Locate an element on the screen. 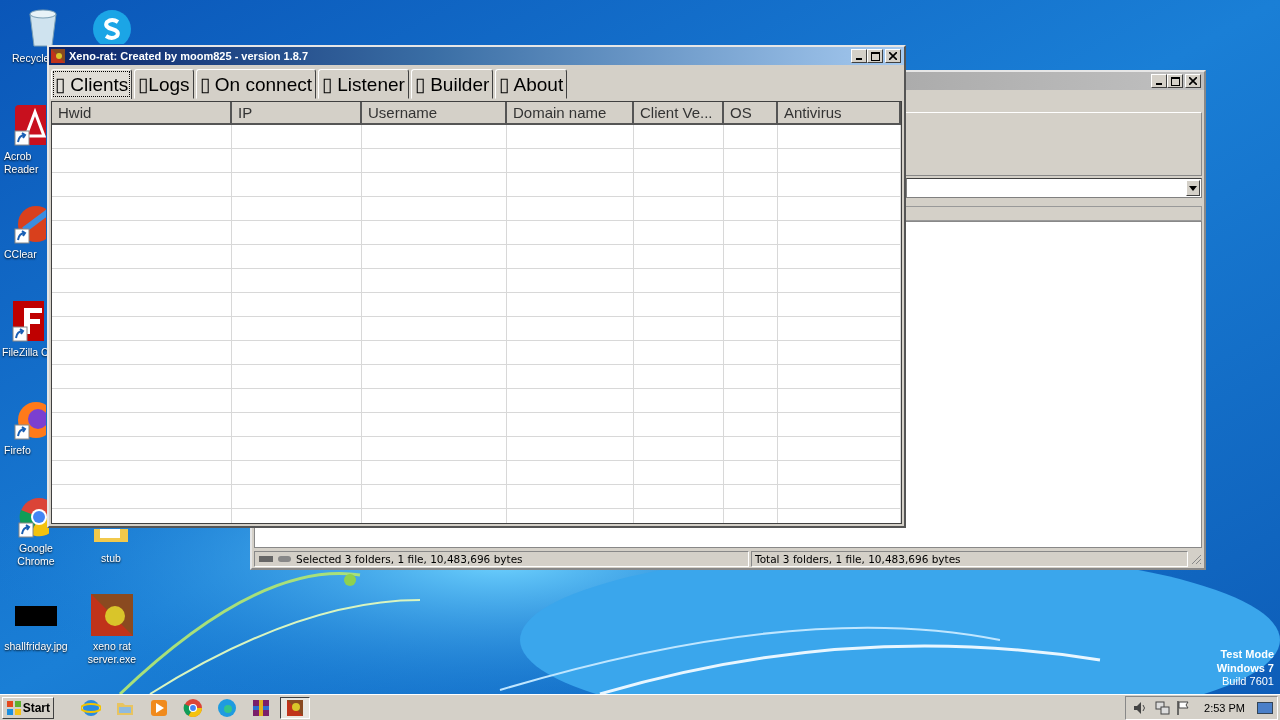 The width and height of the screenshot is (1280, 720). clock: 2:53 PM is located at coordinates (1224, 707).